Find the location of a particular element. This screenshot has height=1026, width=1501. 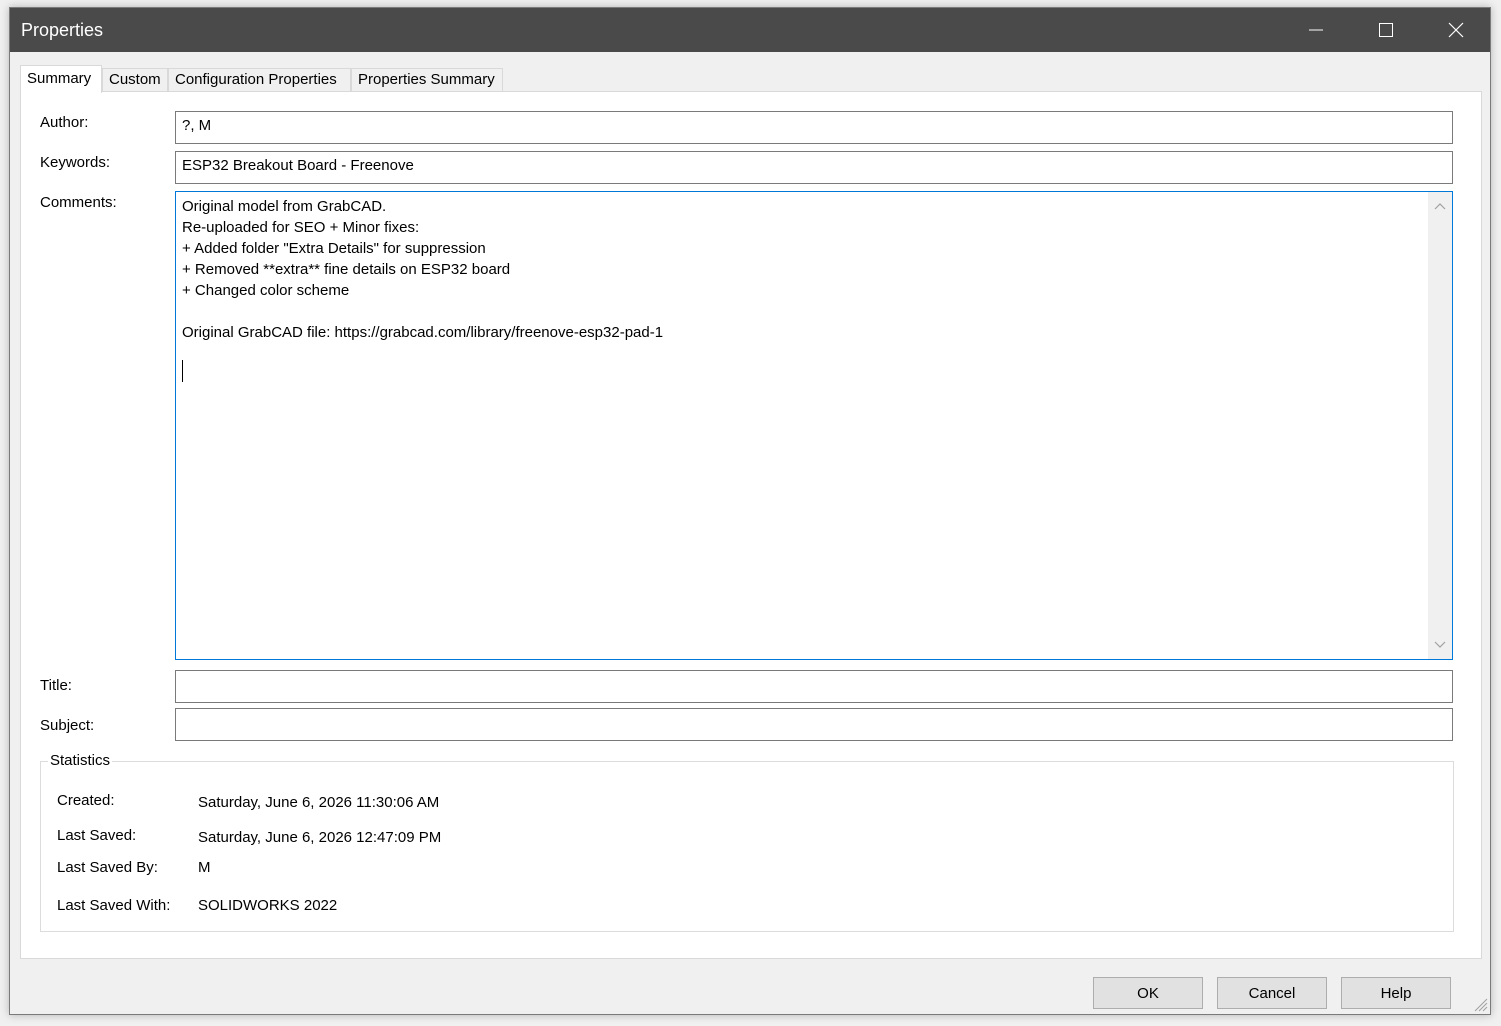

comments-scrollbar is located at coordinates (1440, 425).